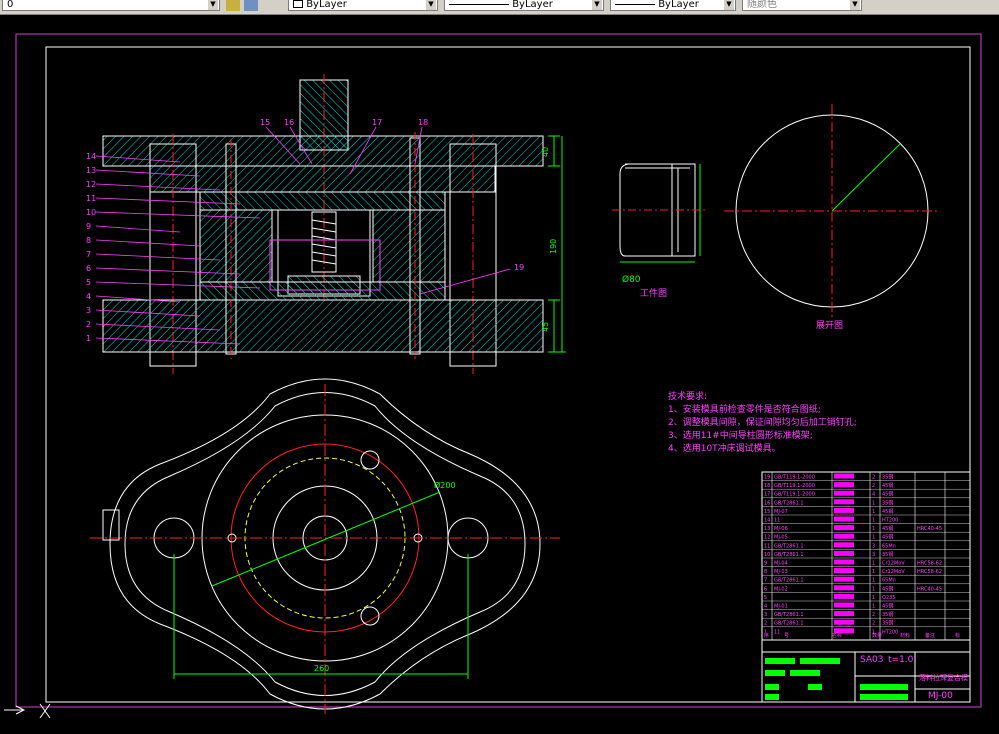  Describe the element at coordinates (687, 396) in the screenshot. I see `tech-title: 技术要求:` at that location.